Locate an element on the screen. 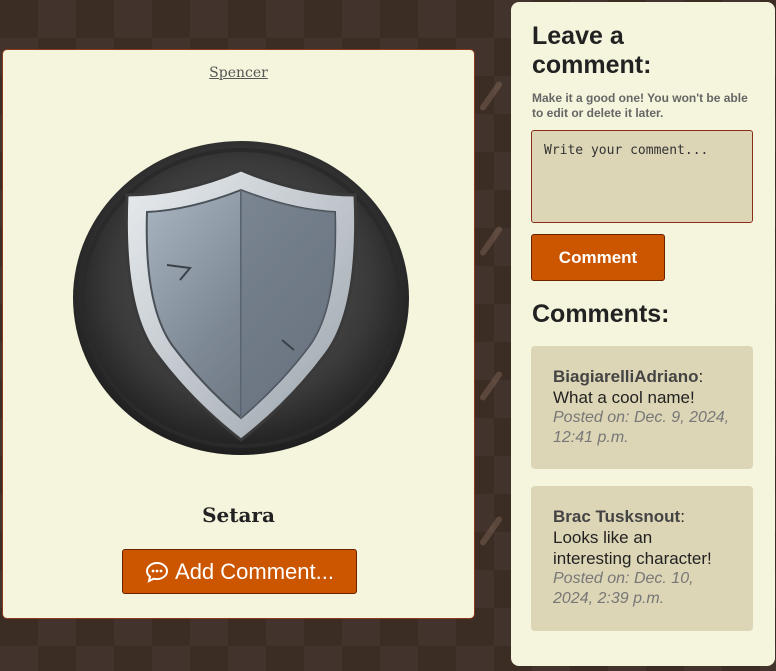  comment-text: Looks like an interesting character! is located at coordinates (632, 548).